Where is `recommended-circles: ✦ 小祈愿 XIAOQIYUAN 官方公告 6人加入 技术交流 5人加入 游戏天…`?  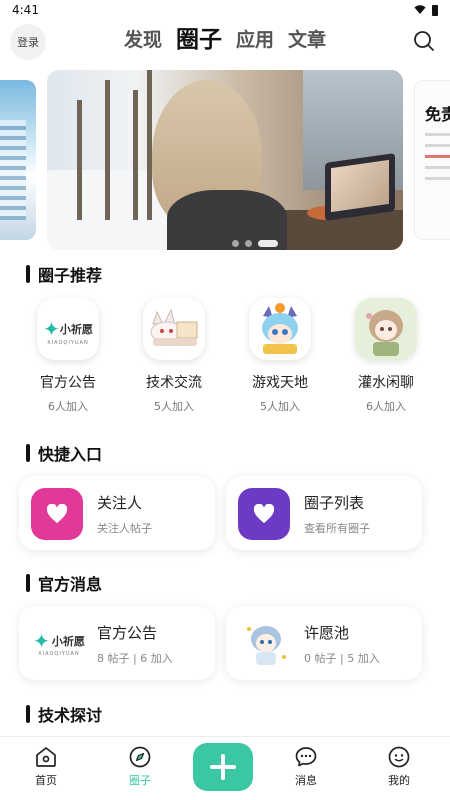 recommended-circles: ✦ 小祈愿 XIAOQIYUAN 官方公告 6人加入 技术交流 5人加入 游戏天… is located at coordinates (225, 356).